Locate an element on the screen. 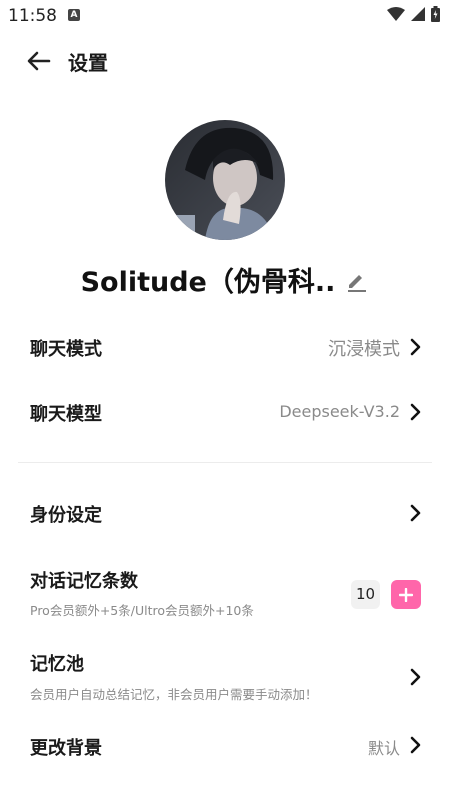 Image resolution: width=450 pixels, height=800 pixels. wifi-icon is located at coordinates (396, 14).